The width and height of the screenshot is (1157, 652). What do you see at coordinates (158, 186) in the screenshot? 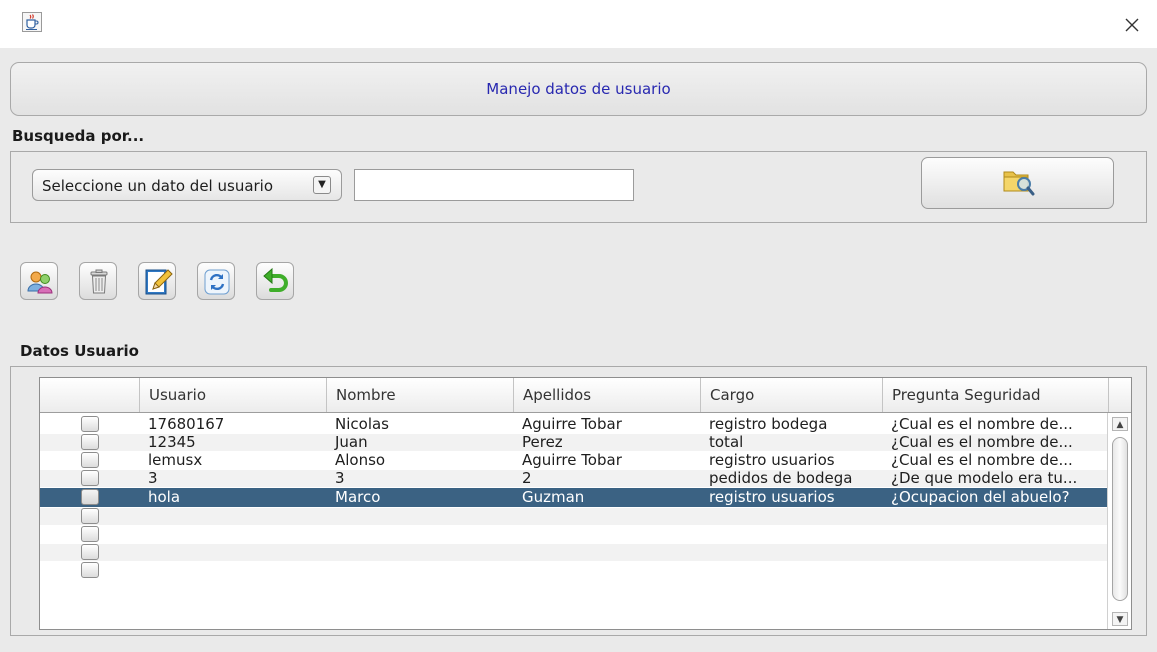
I see `search-field-select-value: Seleccione un dato del usuario` at bounding box center [158, 186].